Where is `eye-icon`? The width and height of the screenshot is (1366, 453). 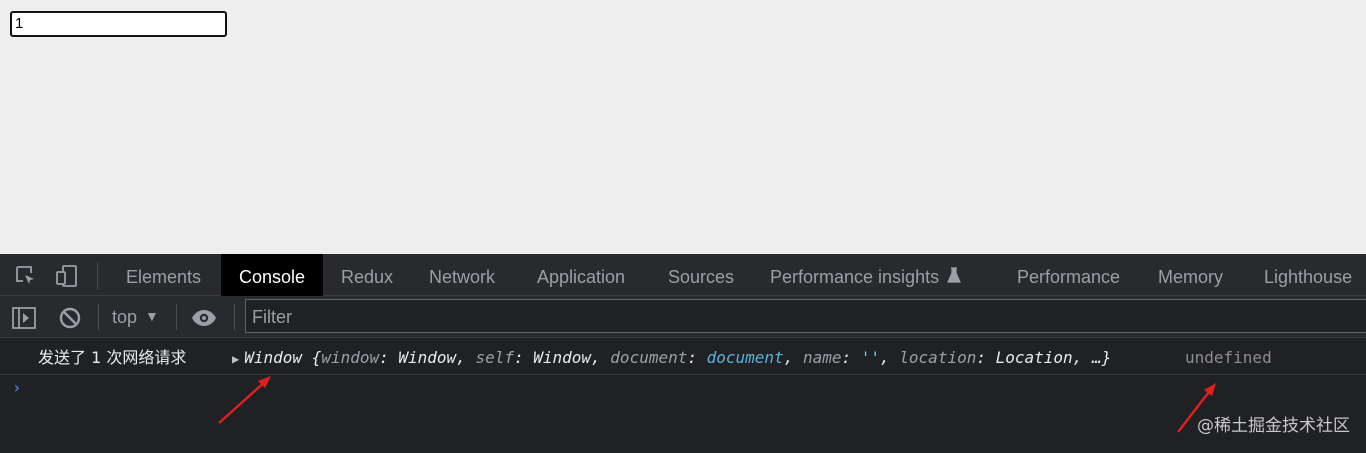 eye-icon is located at coordinates (204, 318).